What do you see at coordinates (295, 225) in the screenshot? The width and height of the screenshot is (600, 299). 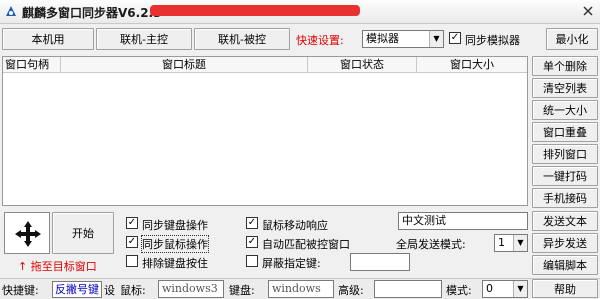 I see `mouse-move-label: 鼠标移动响应` at bounding box center [295, 225].